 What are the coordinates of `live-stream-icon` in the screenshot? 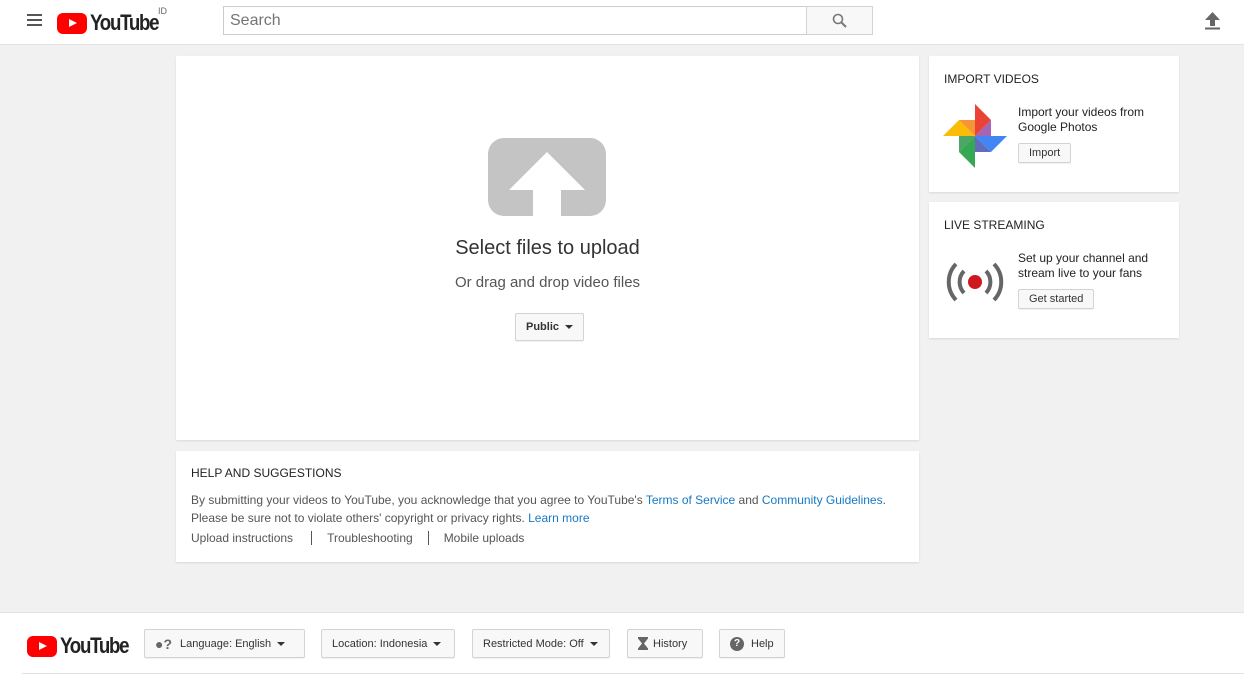 It's located at (975, 282).